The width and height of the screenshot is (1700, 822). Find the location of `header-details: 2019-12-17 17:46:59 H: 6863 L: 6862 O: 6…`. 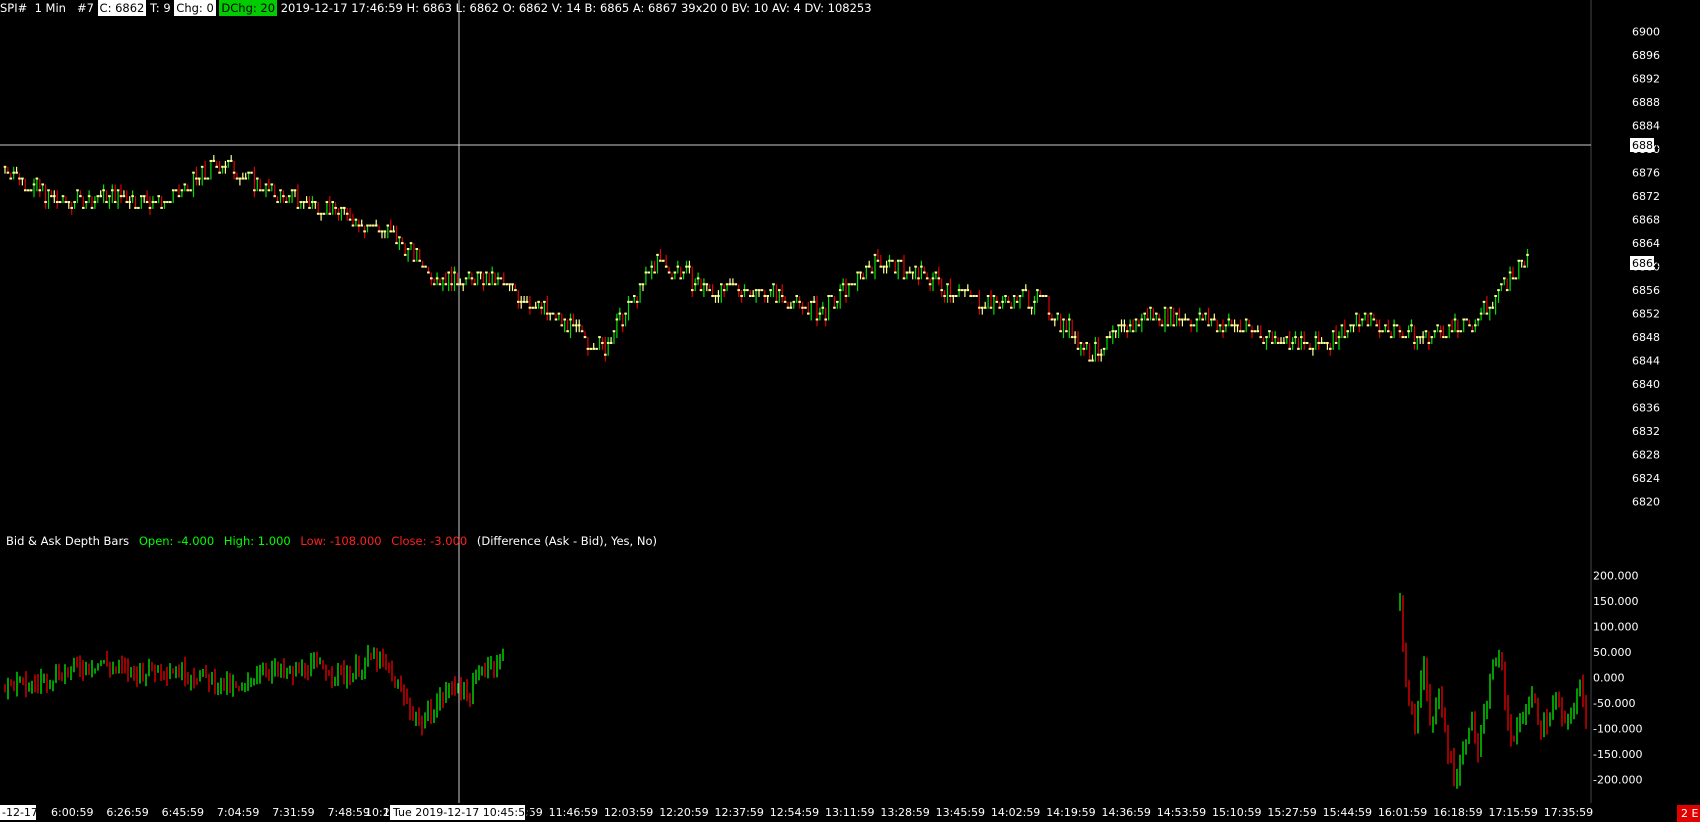

header-details: 2019-12-17 17:46:59 H: 6863 L: 6862 O: 6… is located at coordinates (576, 8).